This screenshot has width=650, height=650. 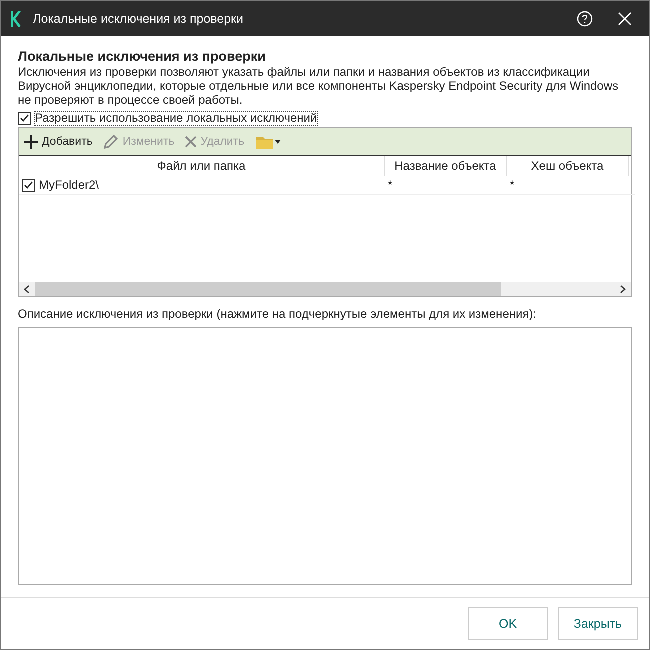 I want to click on close-icon, so click(x=190, y=142).